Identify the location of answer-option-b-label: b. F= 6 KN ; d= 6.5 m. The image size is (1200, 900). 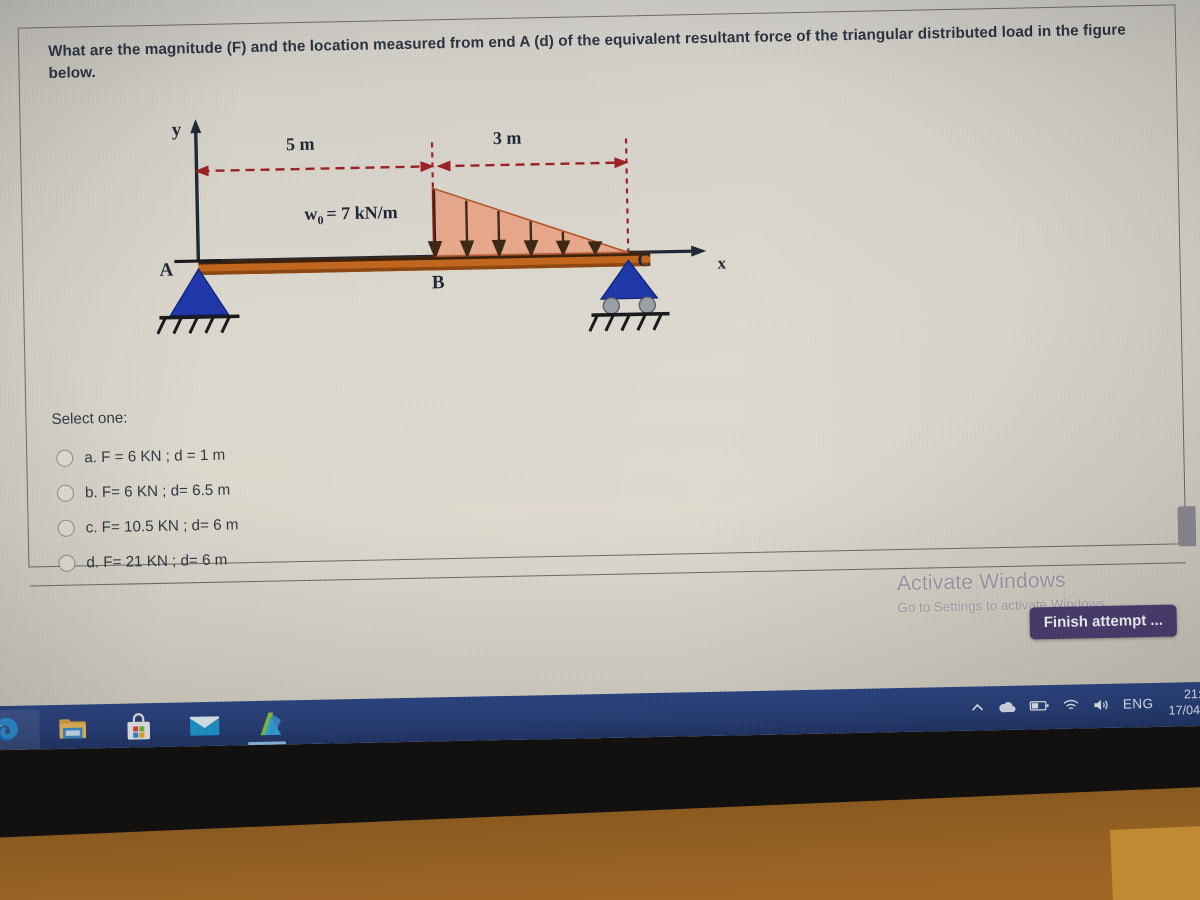
(157, 491).